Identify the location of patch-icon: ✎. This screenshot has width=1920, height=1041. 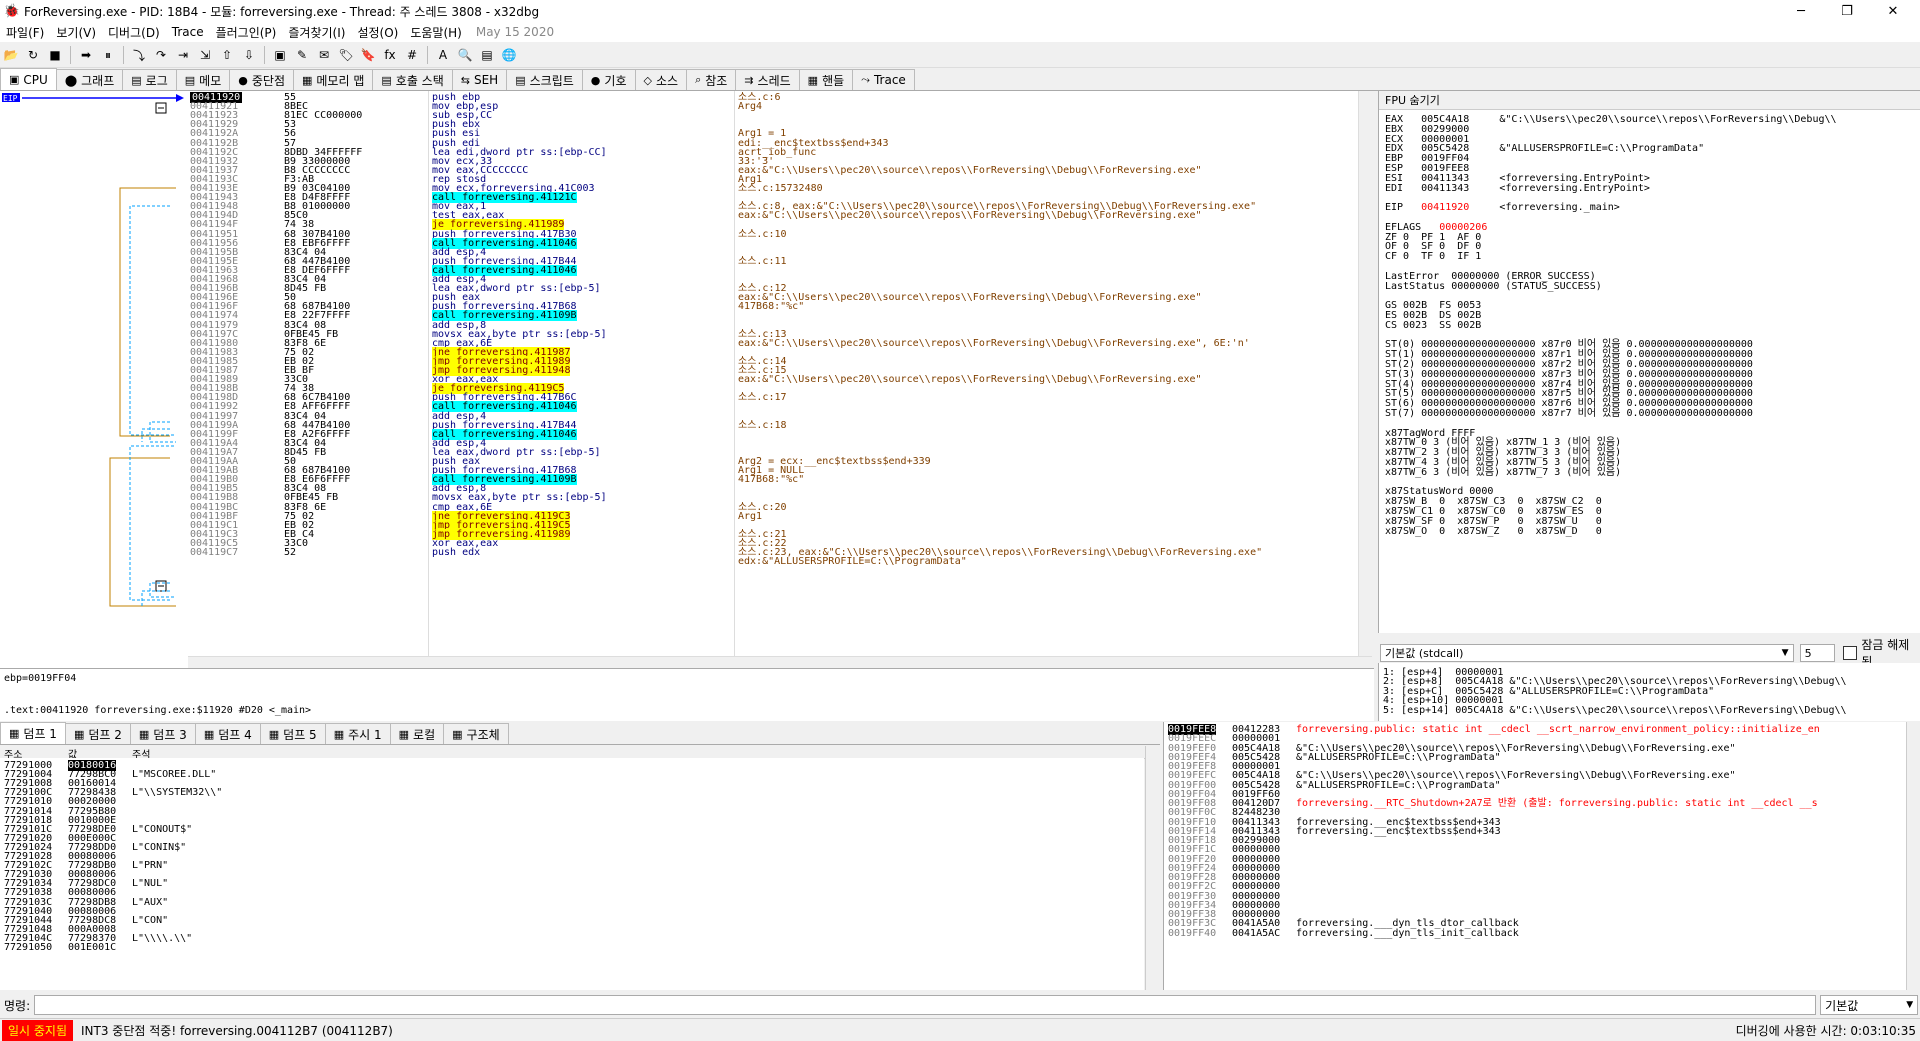
(302, 55).